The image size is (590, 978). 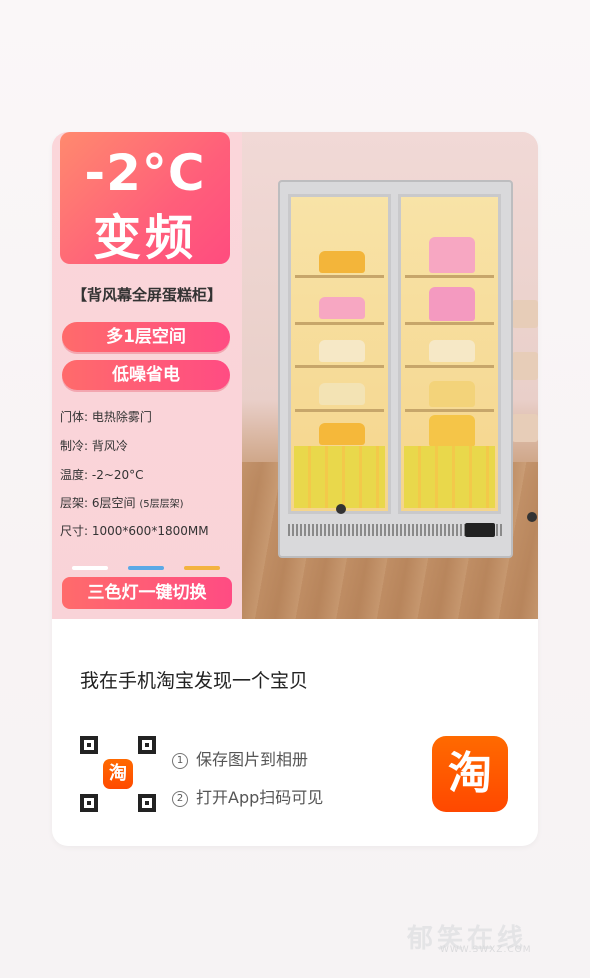 I want to click on spec-shelves: 层架: 6层空间 (5层层架), so click(x=122, y=502).